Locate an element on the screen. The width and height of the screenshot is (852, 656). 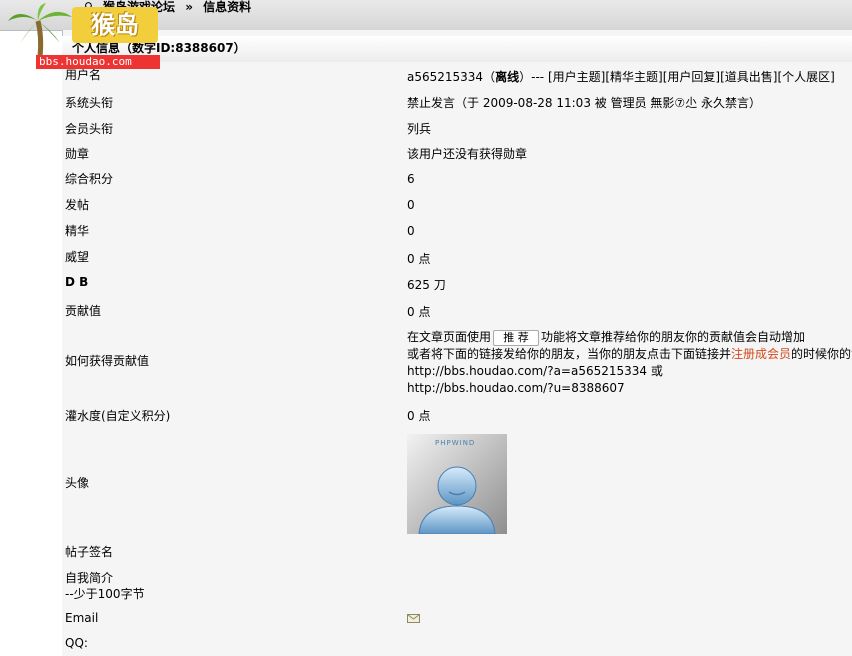
contribution-value: 0 点 is located at coordinates (419, 312).